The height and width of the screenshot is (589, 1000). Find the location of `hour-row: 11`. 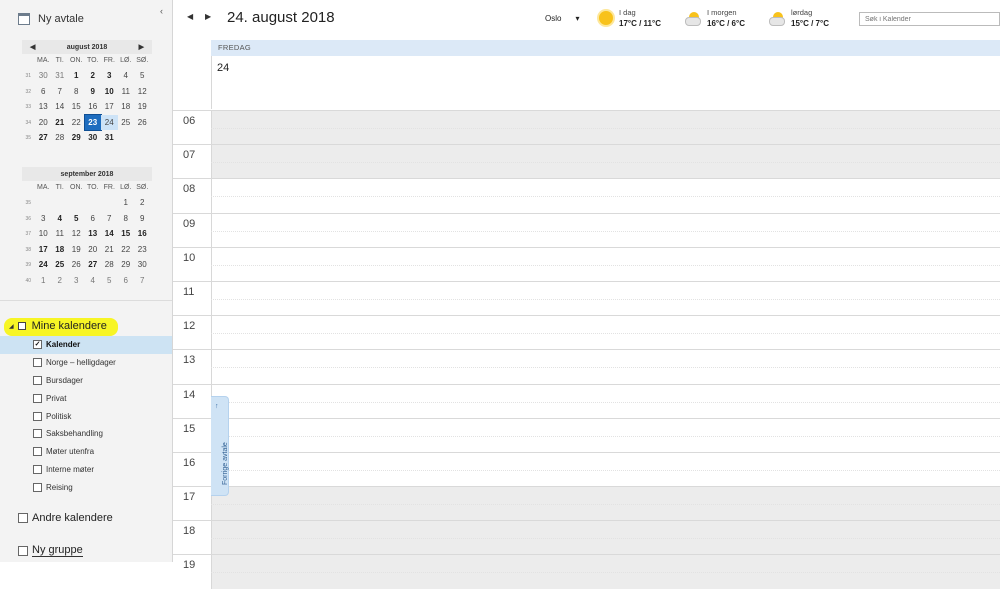

hour-row: 11 is located at coordinates (586, 298).